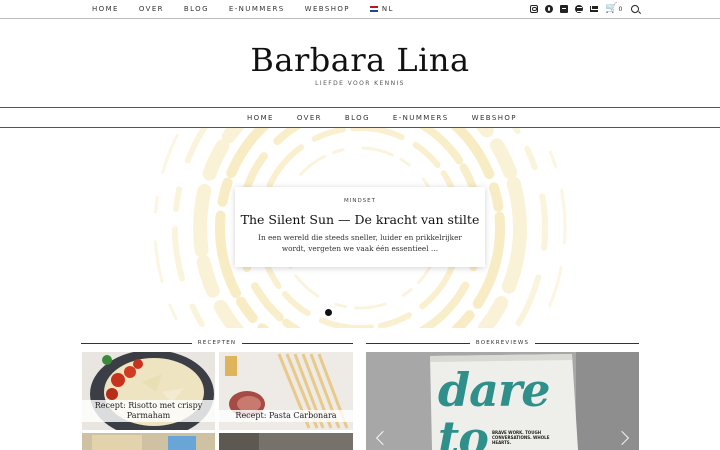 Image resolution: width=720 pixels, height=450 pixels. I want to click on recipe-tile-carbonara: Recept: Pasta Carbonara, so click(286, 391).